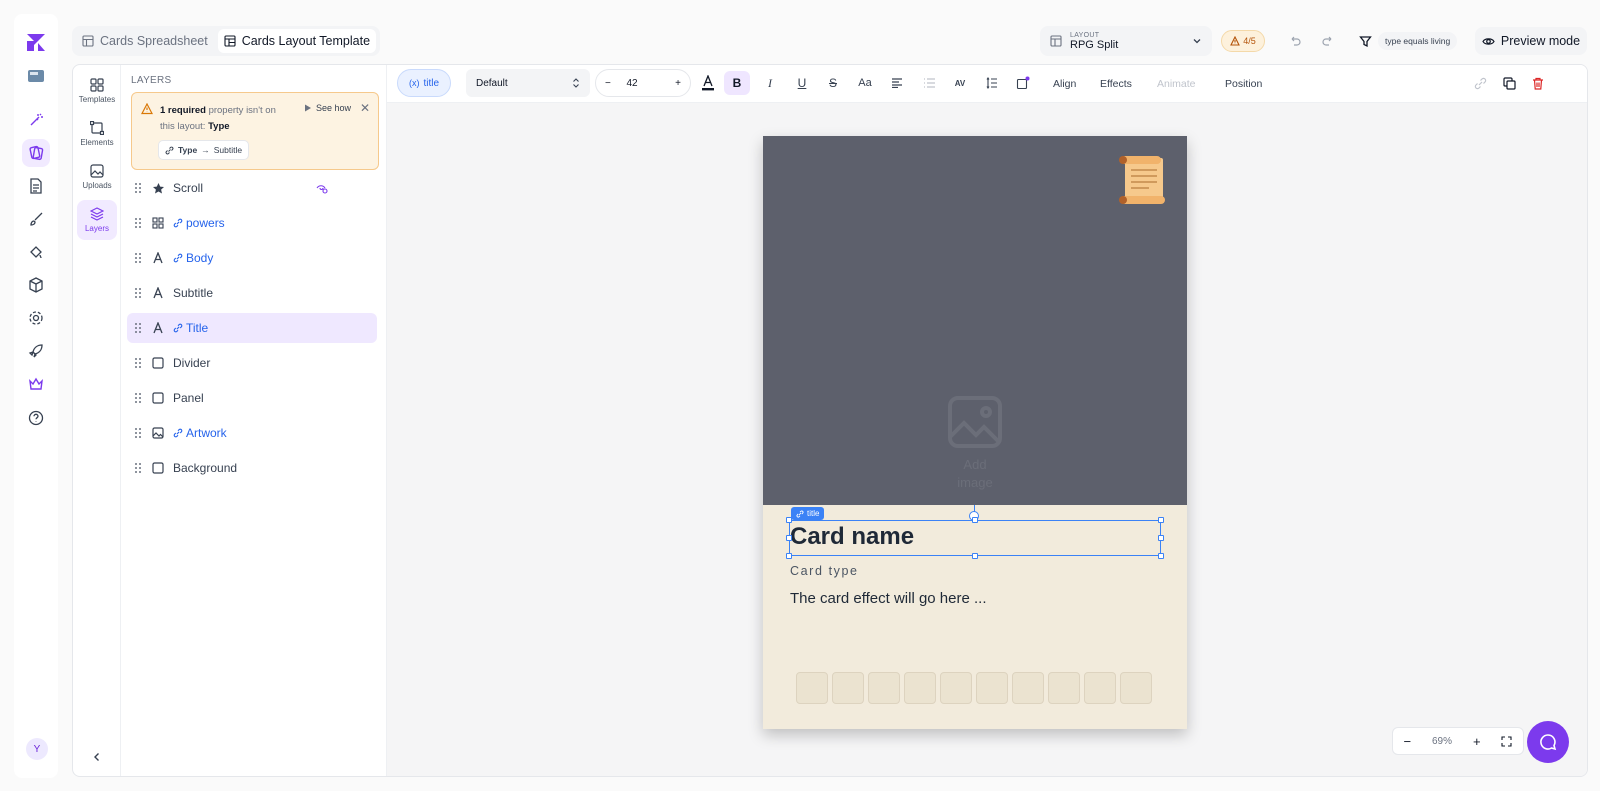  What do you see at coordinates (36, 42) in the screenshot?
I see `app-logo-icon` at bounding box center [36, 42].